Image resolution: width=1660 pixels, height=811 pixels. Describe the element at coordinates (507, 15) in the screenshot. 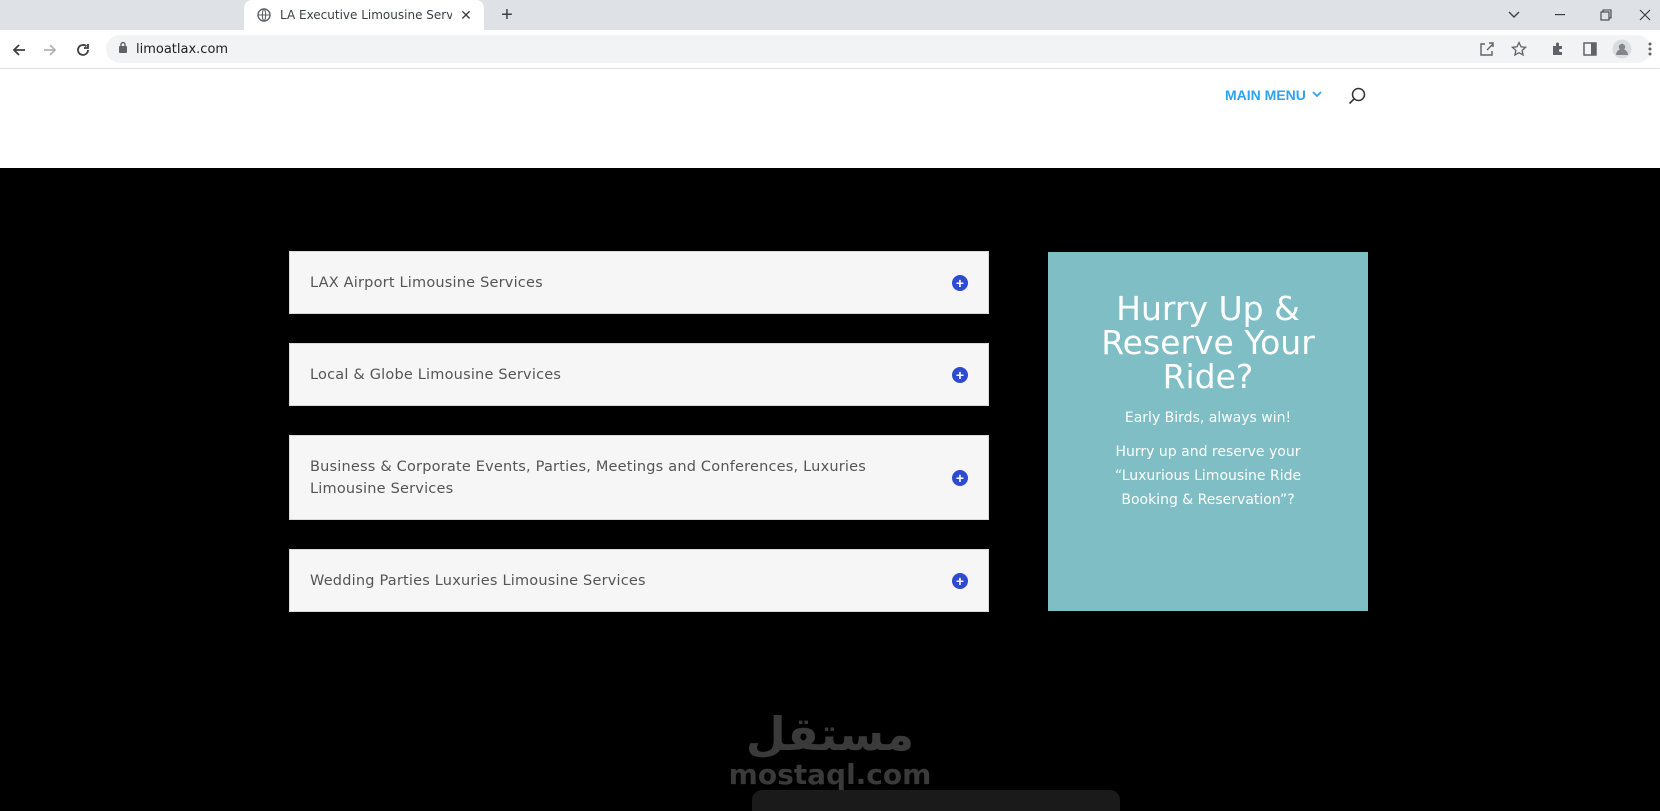

I see `new-tab-button: +` at that location.